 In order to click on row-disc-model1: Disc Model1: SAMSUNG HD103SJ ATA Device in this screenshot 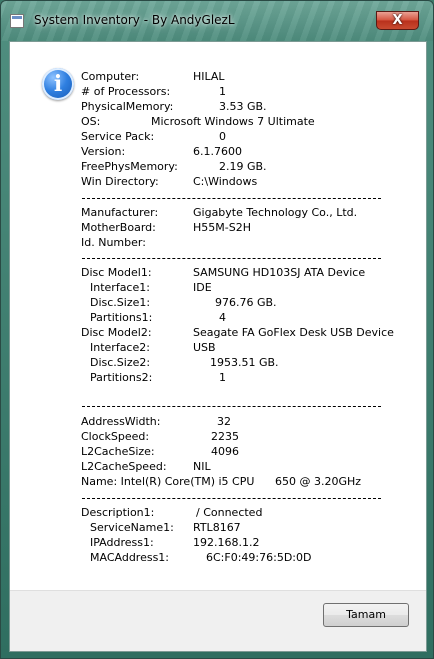, I will do `click(246, 272)`.